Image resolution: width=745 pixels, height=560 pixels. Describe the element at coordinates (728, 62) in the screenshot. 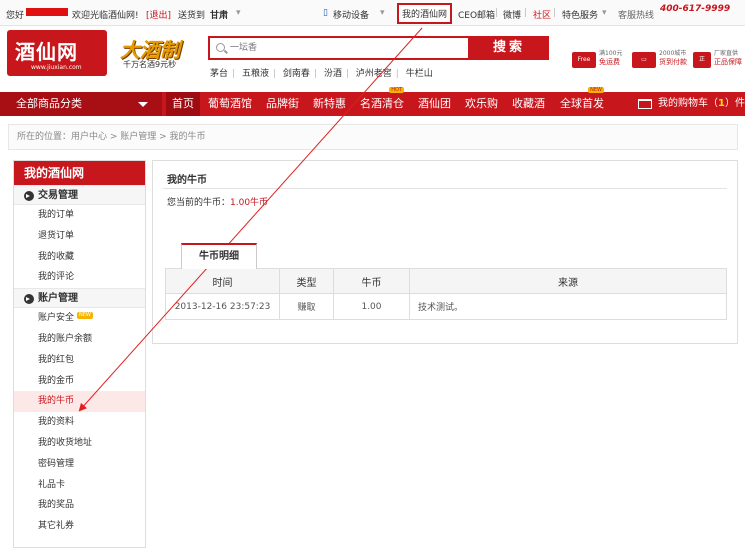

I see `service-line2: 正品保障` at that location.